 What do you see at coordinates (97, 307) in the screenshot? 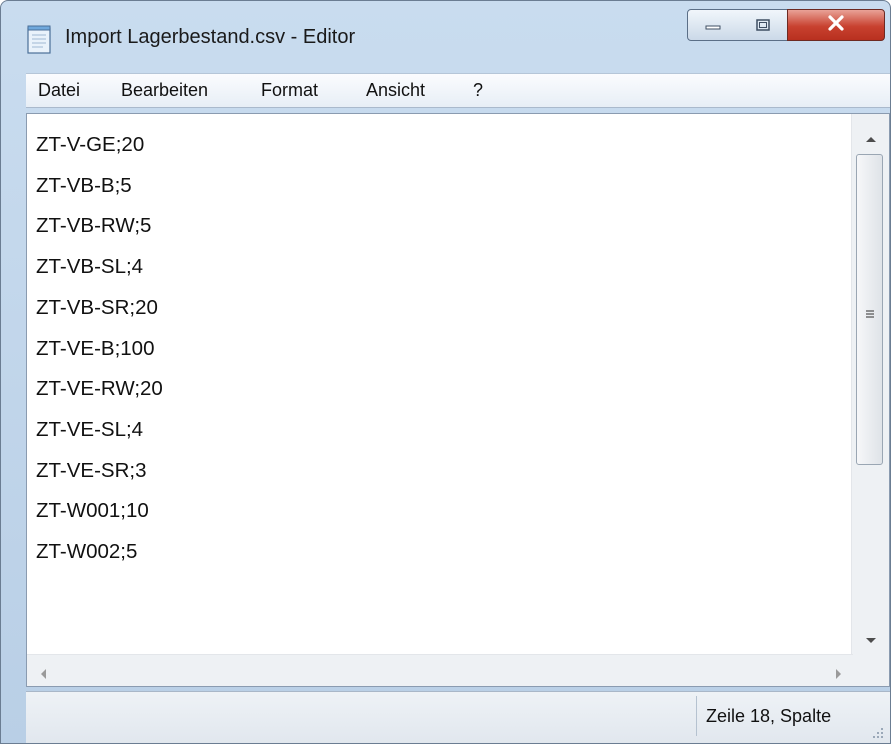
I see `text-line: ZT-VB-SR;20` at bounding box center [97, 307].